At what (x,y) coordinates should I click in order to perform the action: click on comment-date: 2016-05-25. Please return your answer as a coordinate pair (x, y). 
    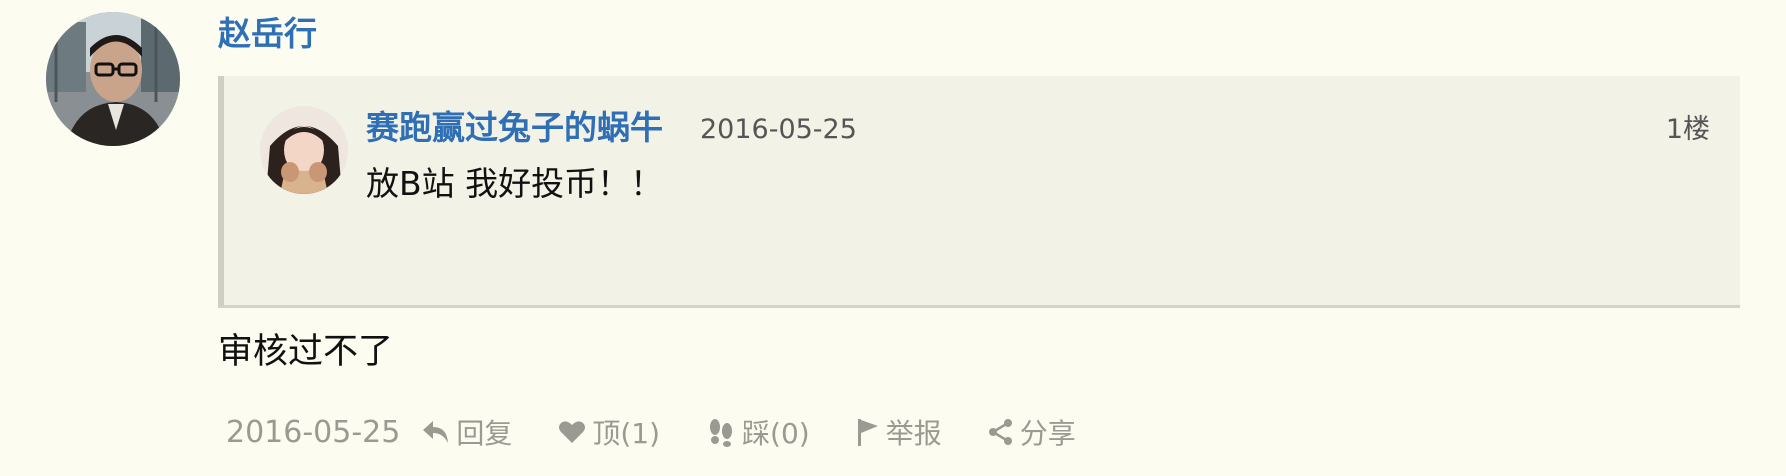
    Looking at the image, I should click on (313, 432).